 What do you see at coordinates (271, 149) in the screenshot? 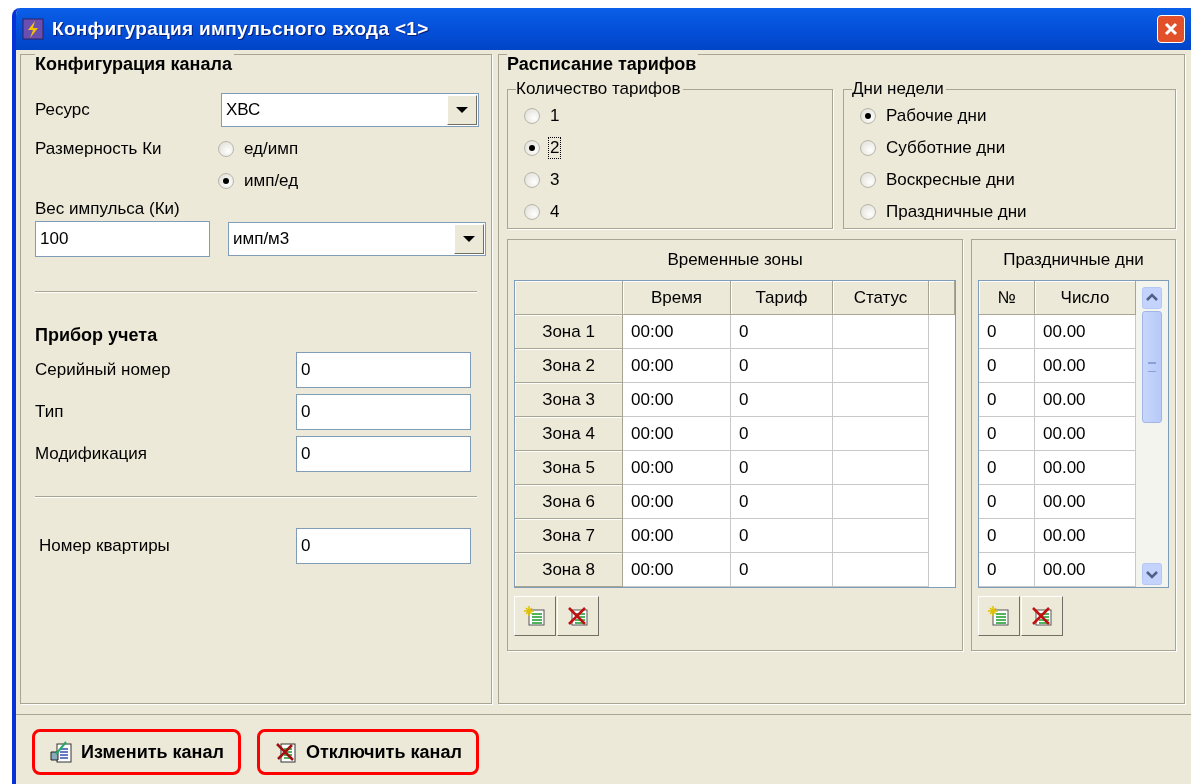
I see `radio-label: ед/имп` at bounding box center [271, 149].